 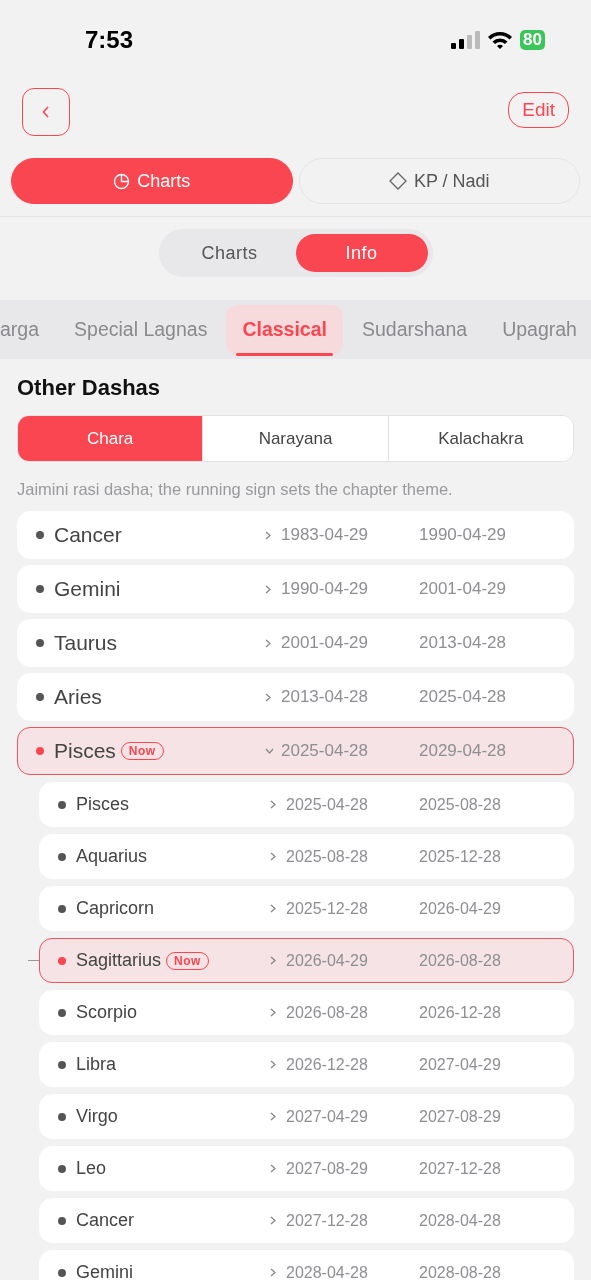 I want to click on battery-level: 80, so click(x=532, y=40).